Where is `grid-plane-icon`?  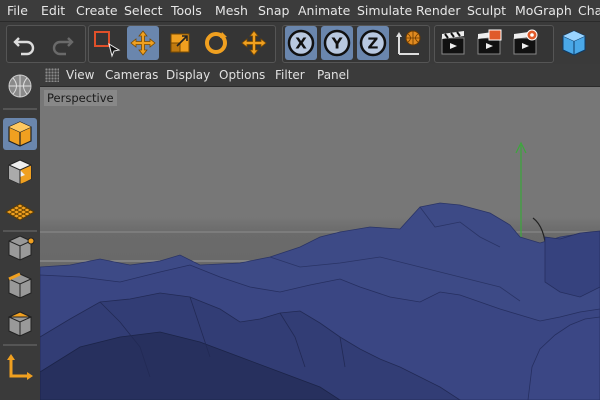
grid-plane-icon is located at coordinates (20, 212).